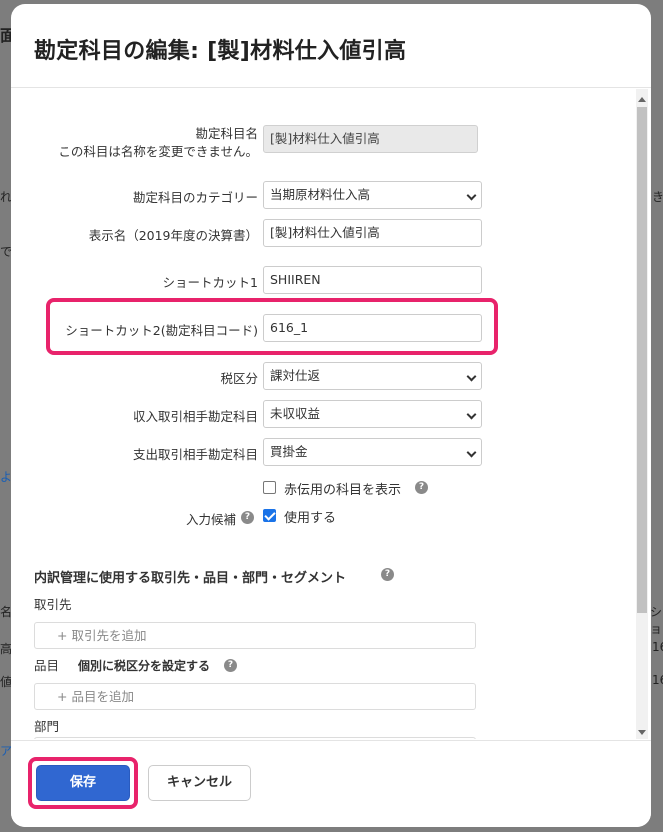 This screenshot has width=663, height=832. I want to click on add-item-button: + 品目を追加, so click(255, 696).